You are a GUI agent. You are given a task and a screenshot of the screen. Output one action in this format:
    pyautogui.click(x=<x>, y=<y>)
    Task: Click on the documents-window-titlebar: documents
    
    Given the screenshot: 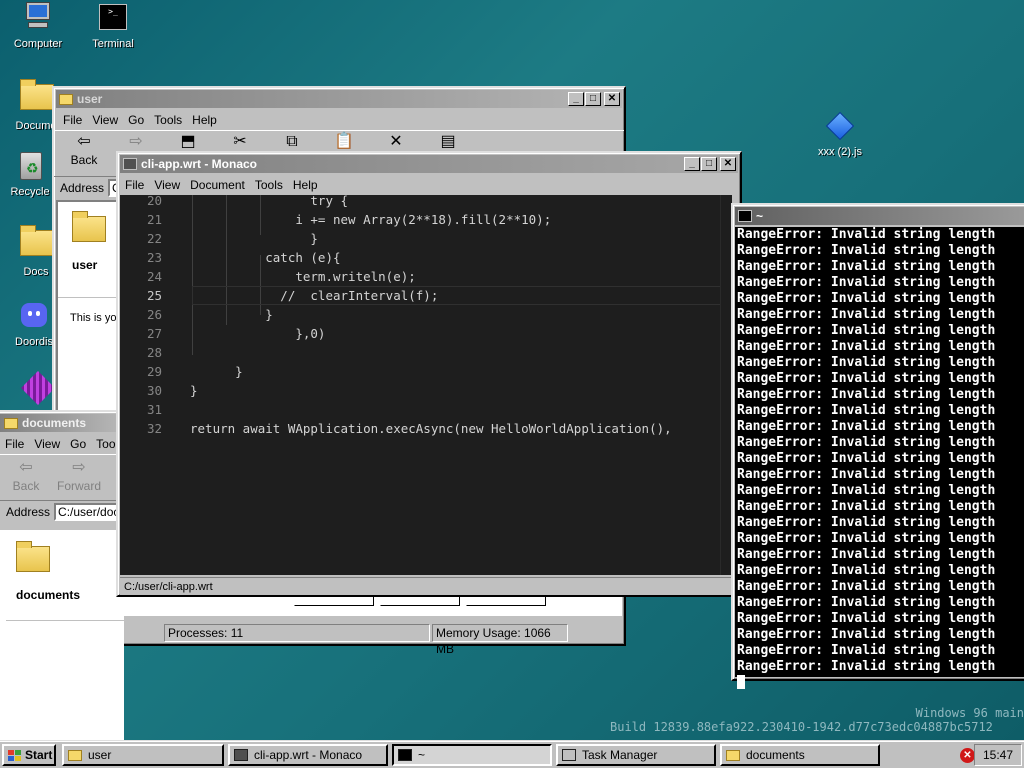 What is the action you would take?
    pyautogui.click(x=58, y=423)
    